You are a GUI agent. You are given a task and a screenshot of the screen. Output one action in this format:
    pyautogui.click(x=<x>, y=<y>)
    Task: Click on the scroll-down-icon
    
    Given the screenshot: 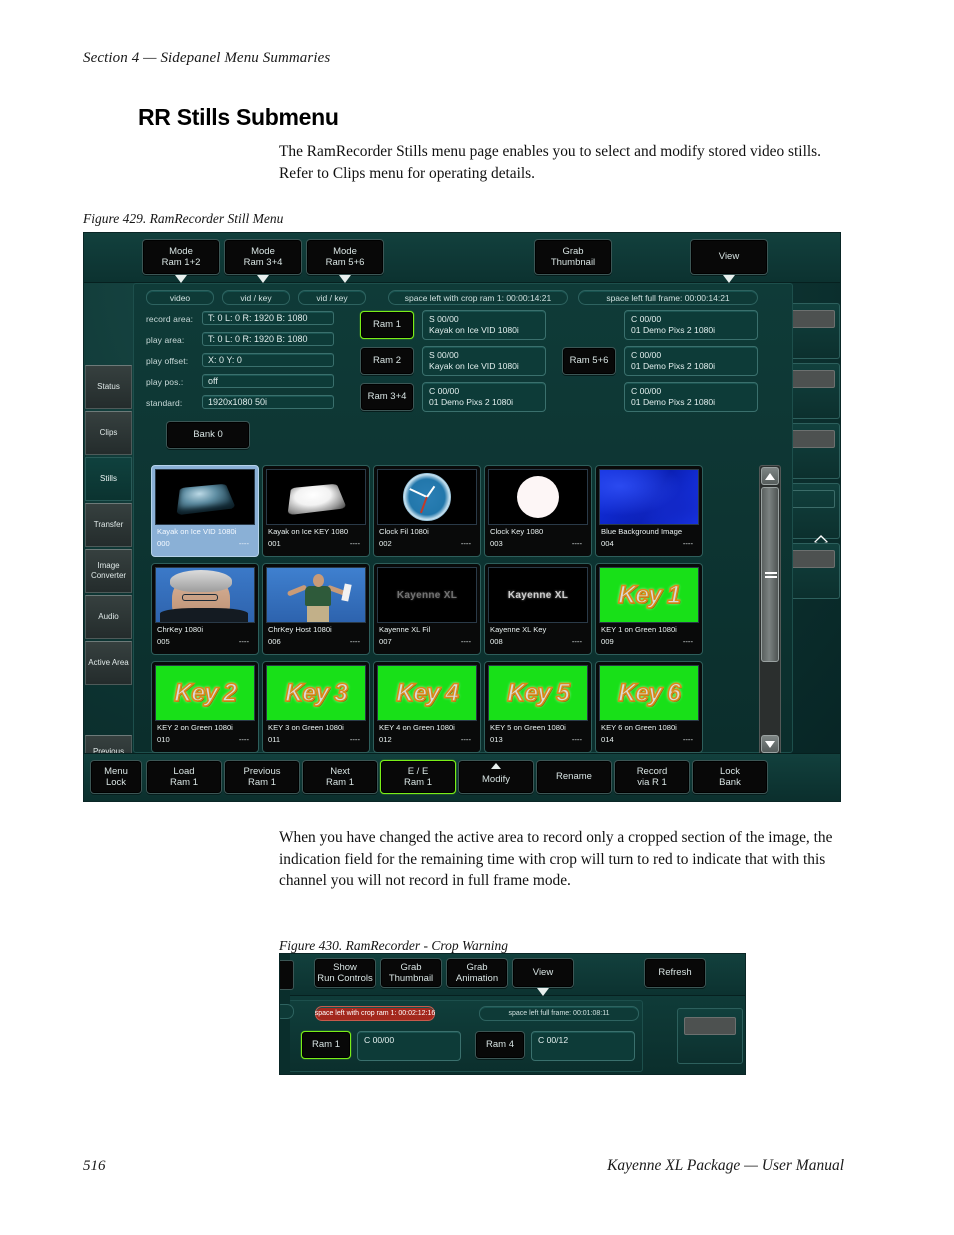 What is the action you would take?
    pyautogui.click(x=770, y=744)
    